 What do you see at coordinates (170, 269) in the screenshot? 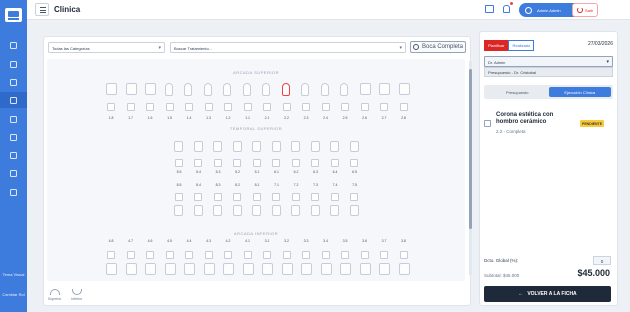
I see `tooth-4.5` at bounding box center [170, 269].